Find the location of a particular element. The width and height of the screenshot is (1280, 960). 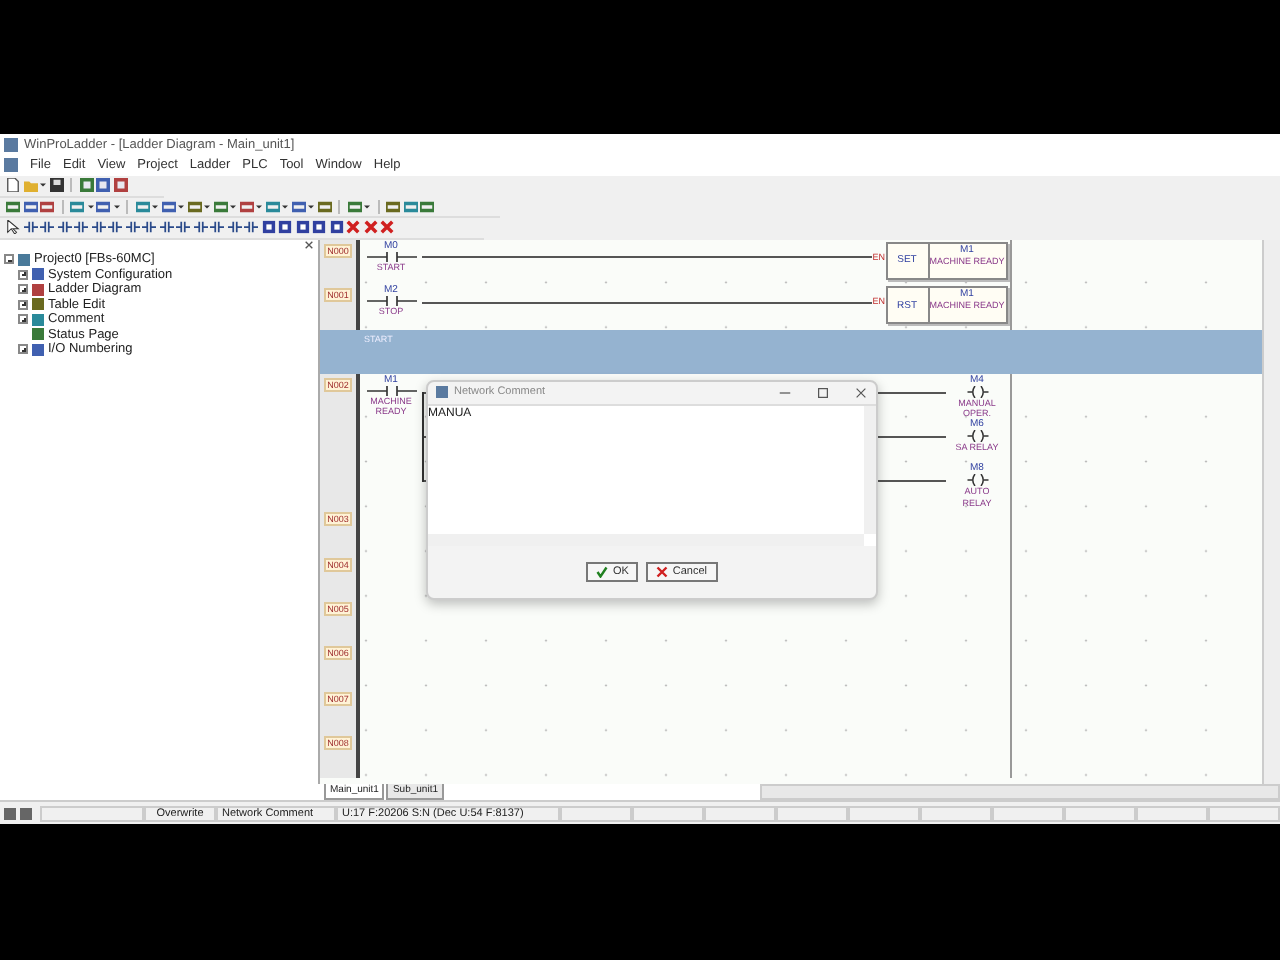

maximize-icon is located at coordinates (823, 392).